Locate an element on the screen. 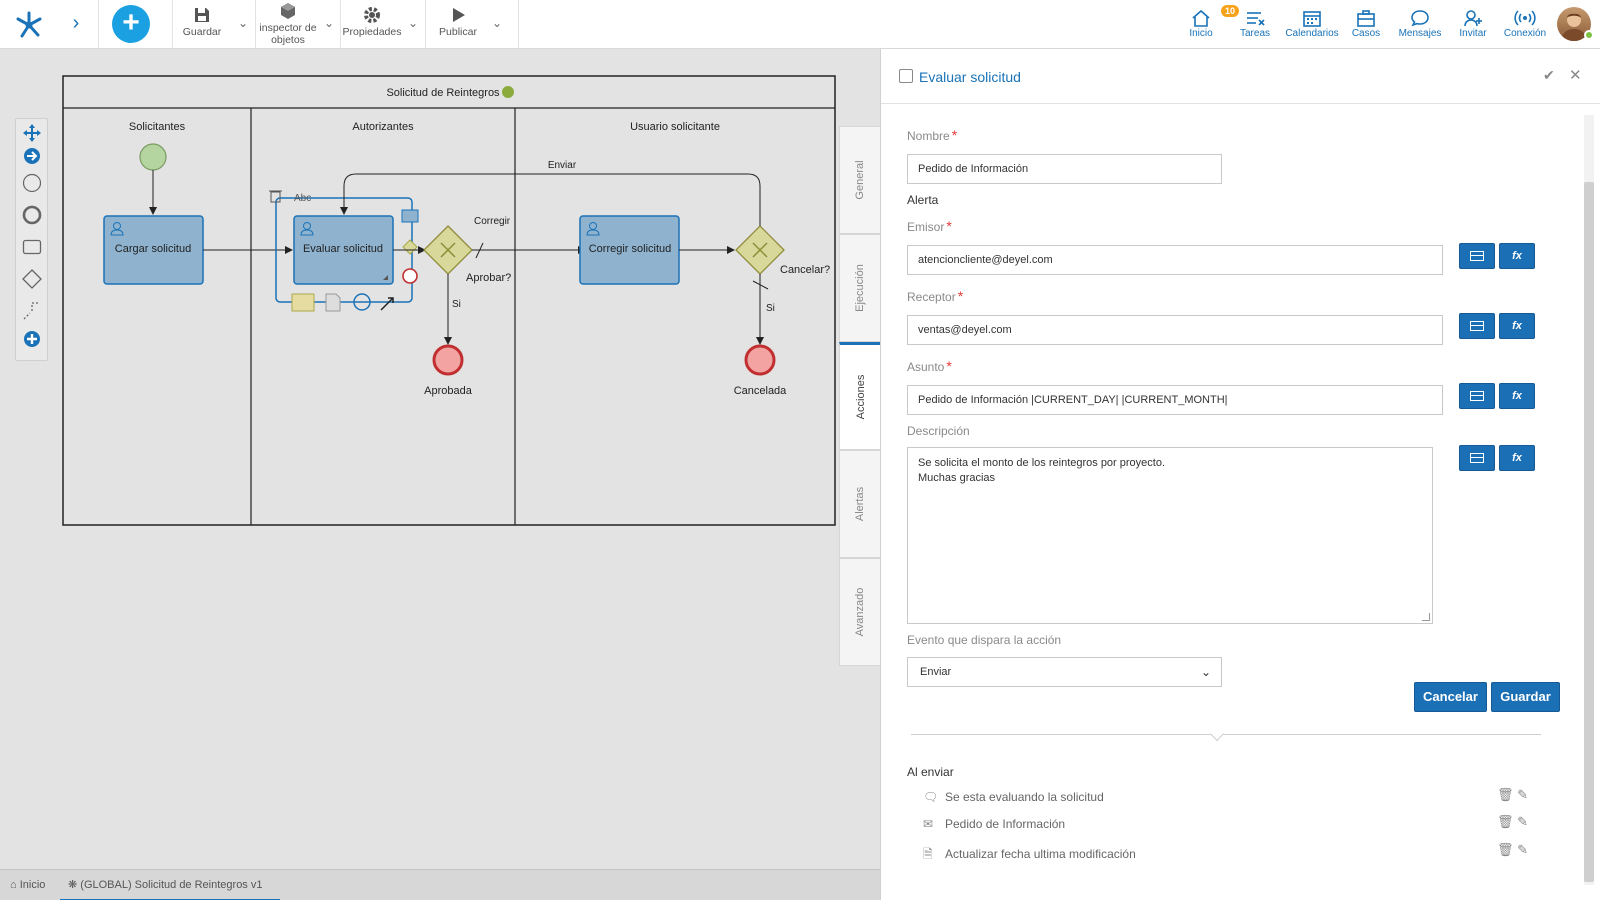 The height and width of the screenshot is (900, 1600). inspector-dropdown-chevron-icon: ⌄ is located at coordinates (329, 23).